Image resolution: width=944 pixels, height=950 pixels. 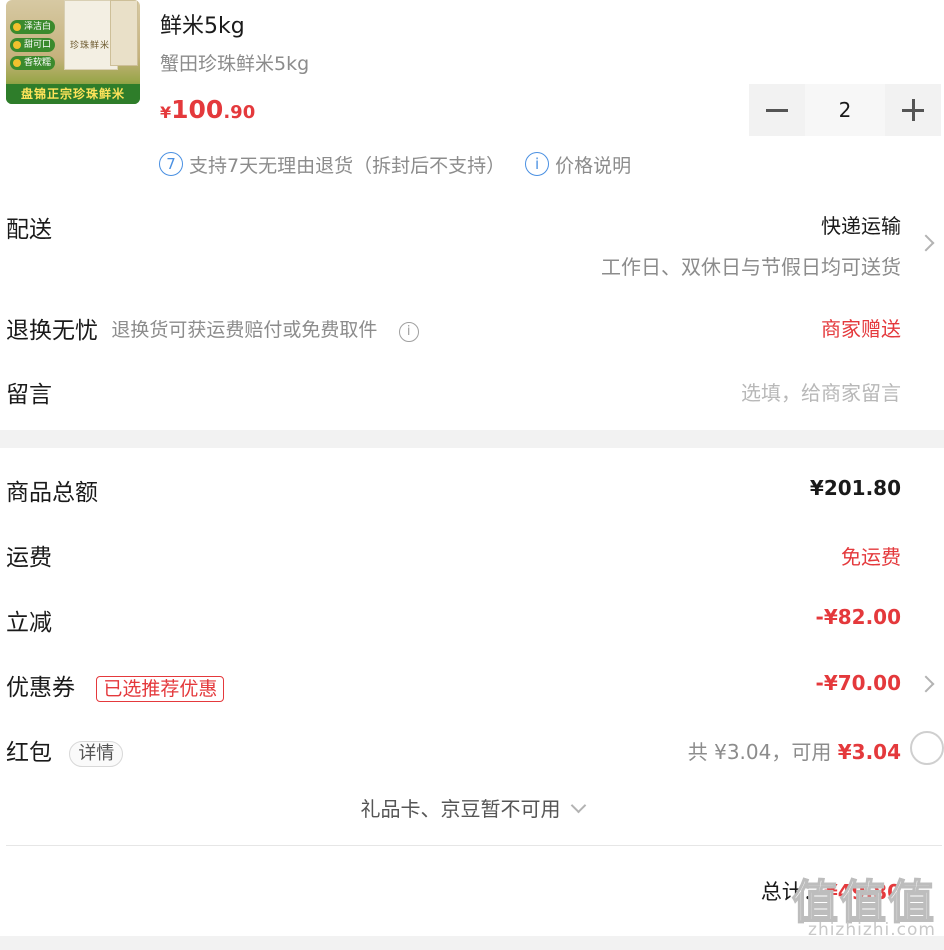 I want to click on giftcard-toggle: 礼品卡、京豆暂不可用, so click(x=472, y=807).